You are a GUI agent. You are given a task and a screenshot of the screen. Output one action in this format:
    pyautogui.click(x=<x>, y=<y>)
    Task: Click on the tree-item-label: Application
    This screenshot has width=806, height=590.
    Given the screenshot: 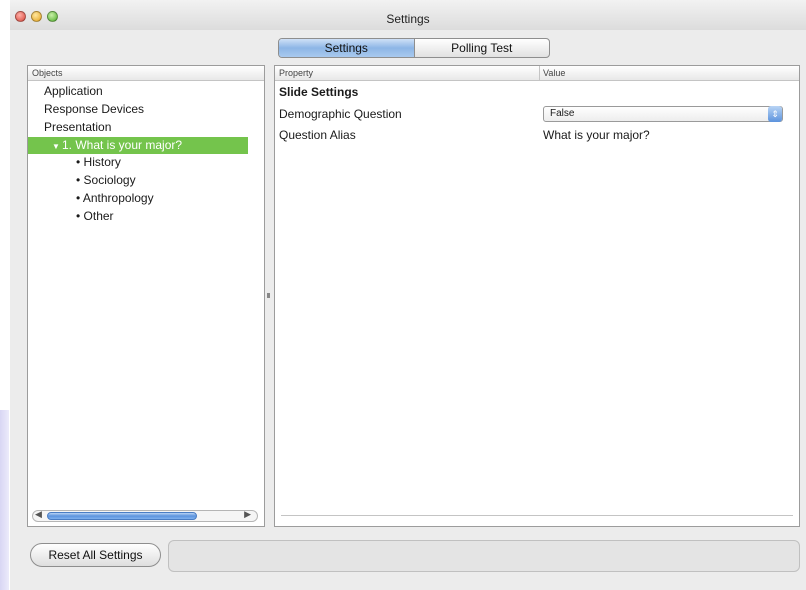 What is the action you would take?
    pyautogui.click(x=73, y=91)
    